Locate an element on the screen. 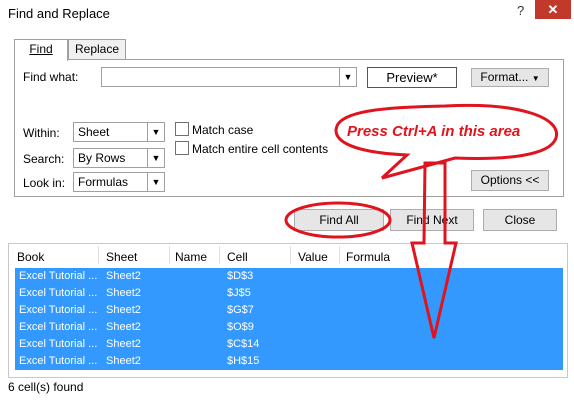  cell-address: $J$5 is located at coordinates (239, 293).